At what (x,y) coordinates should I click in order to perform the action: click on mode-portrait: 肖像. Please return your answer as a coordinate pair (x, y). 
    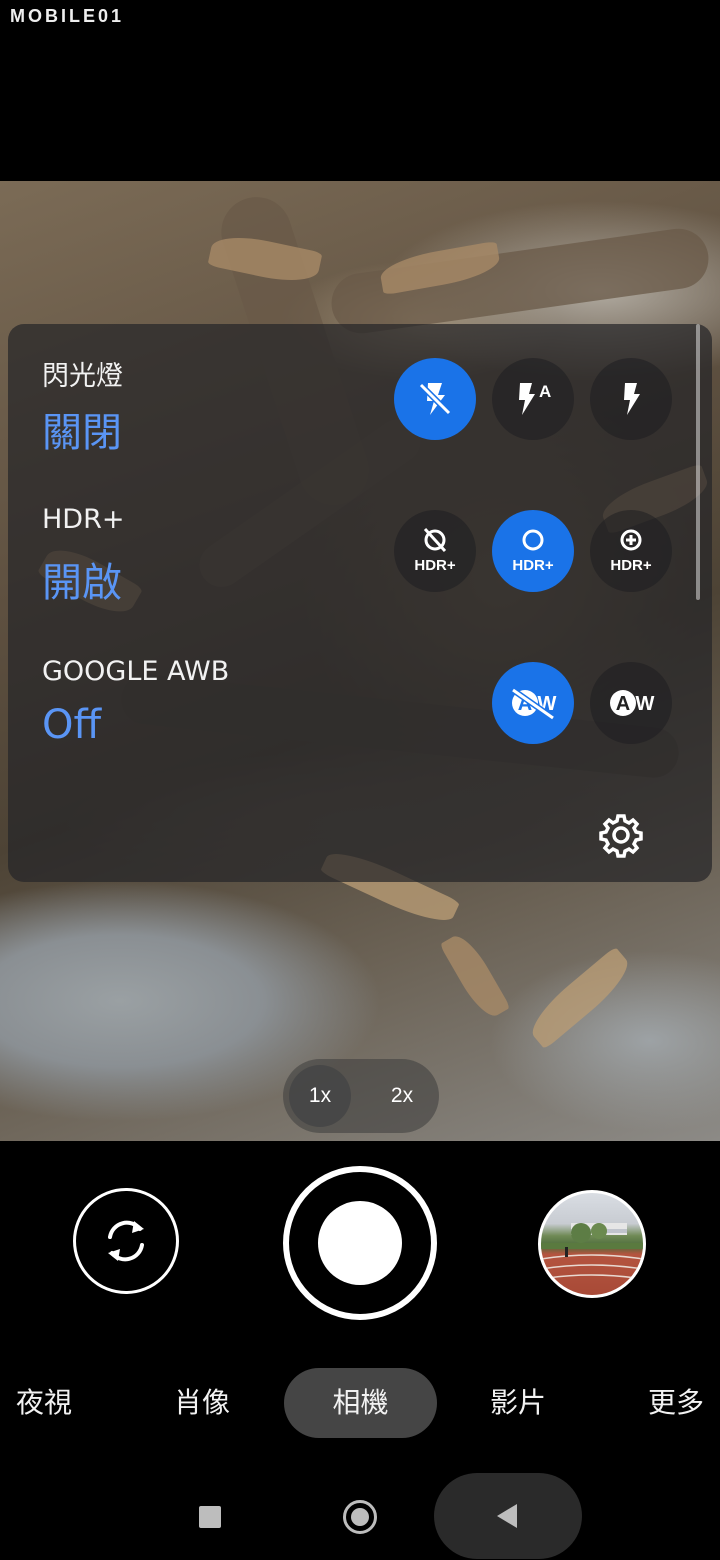
    Looking at the image, I should click on (202, 1403).